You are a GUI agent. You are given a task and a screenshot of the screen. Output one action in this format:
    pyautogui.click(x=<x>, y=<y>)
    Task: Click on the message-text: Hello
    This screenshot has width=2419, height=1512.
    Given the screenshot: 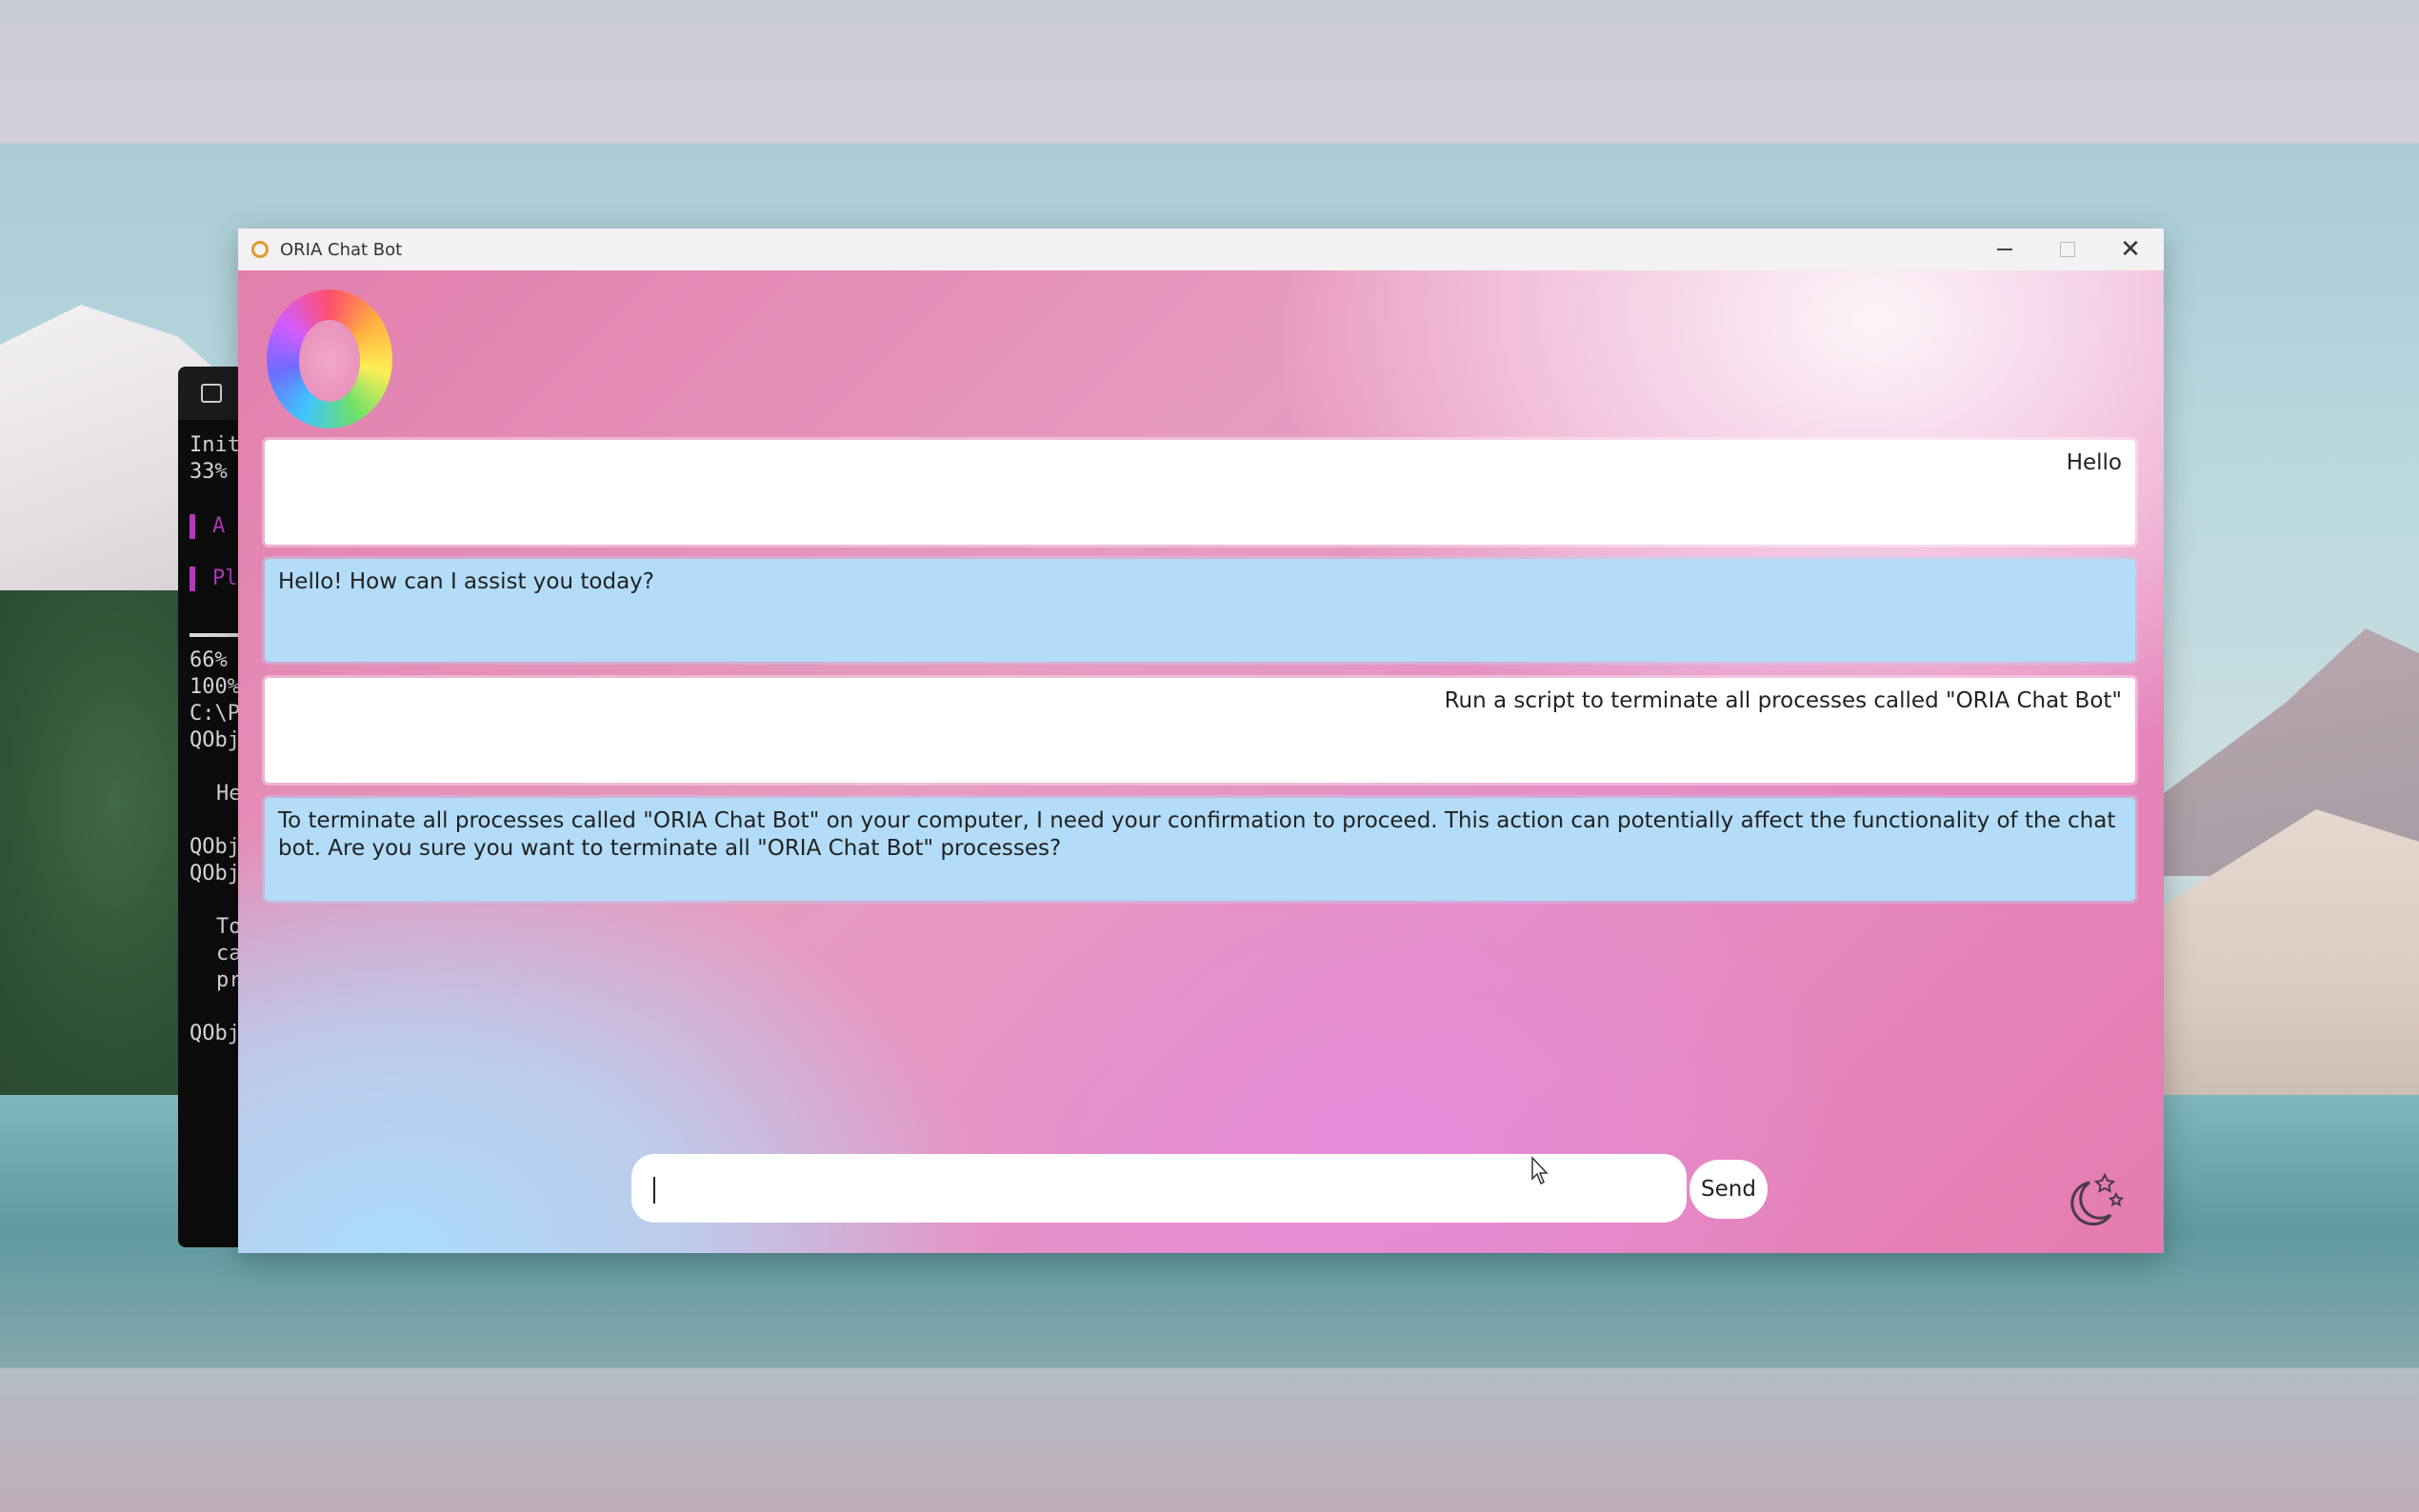 What is the action you would take?
    pyautogui.click(x=2094, y=462)
    